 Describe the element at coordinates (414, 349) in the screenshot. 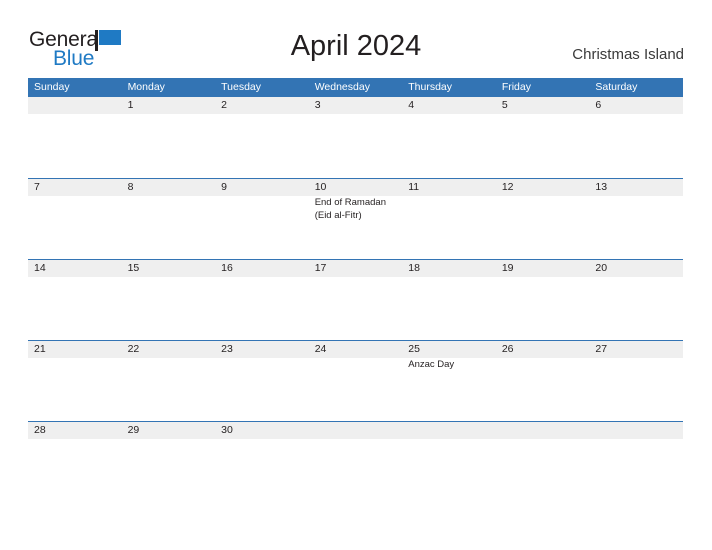

I see `day-number: 25` at that location.